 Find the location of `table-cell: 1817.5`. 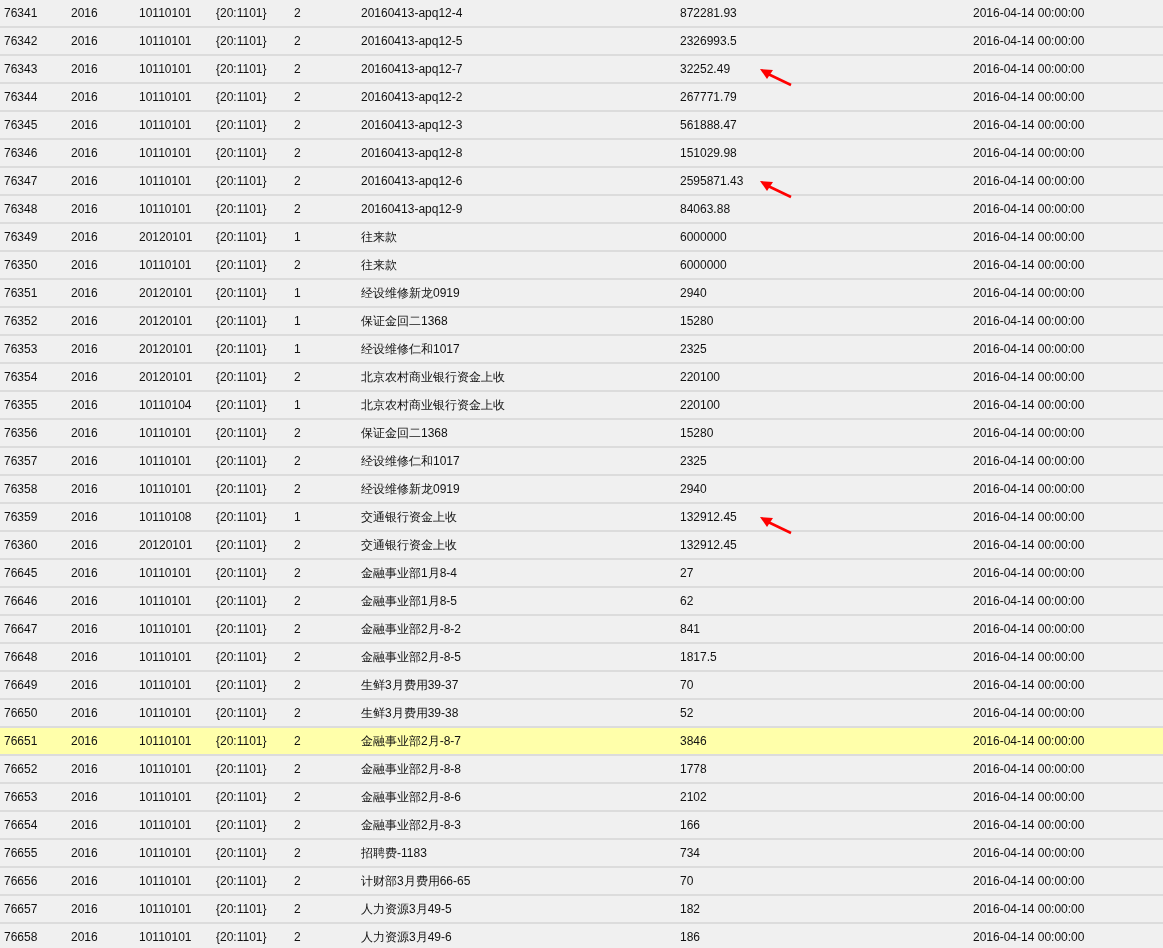

table-cell: 1817.5 is located at coordinates (698, 657).